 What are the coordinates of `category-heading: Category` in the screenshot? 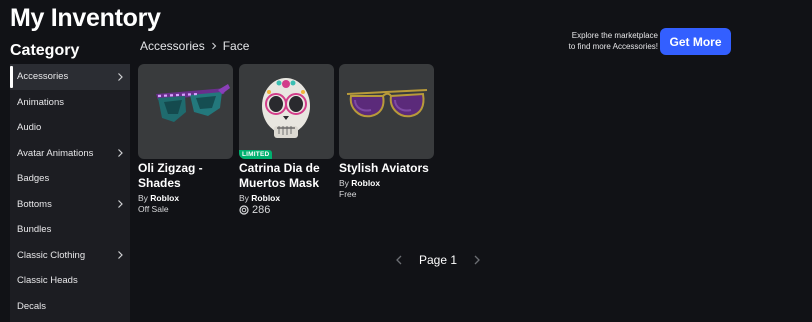 It's located at (45, 50).